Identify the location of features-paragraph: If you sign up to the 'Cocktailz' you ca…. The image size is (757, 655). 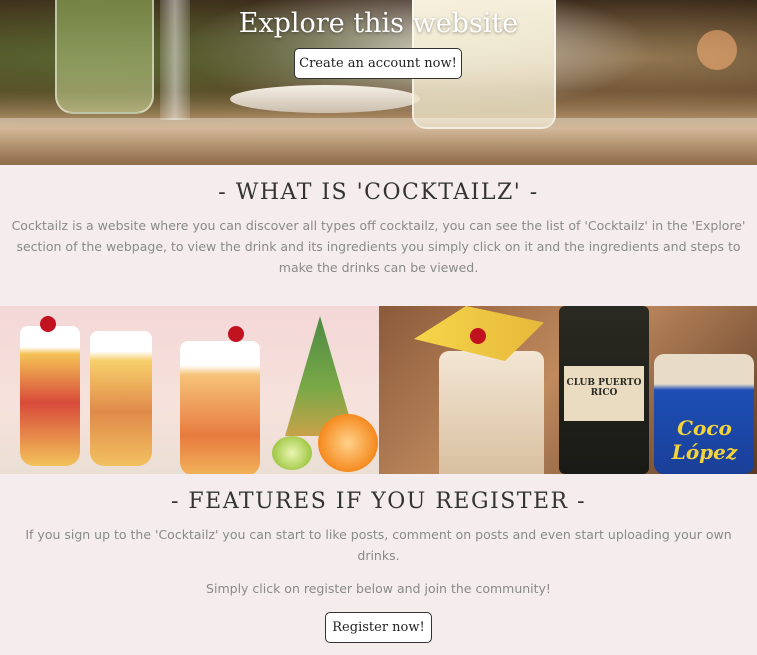
(378, 545).